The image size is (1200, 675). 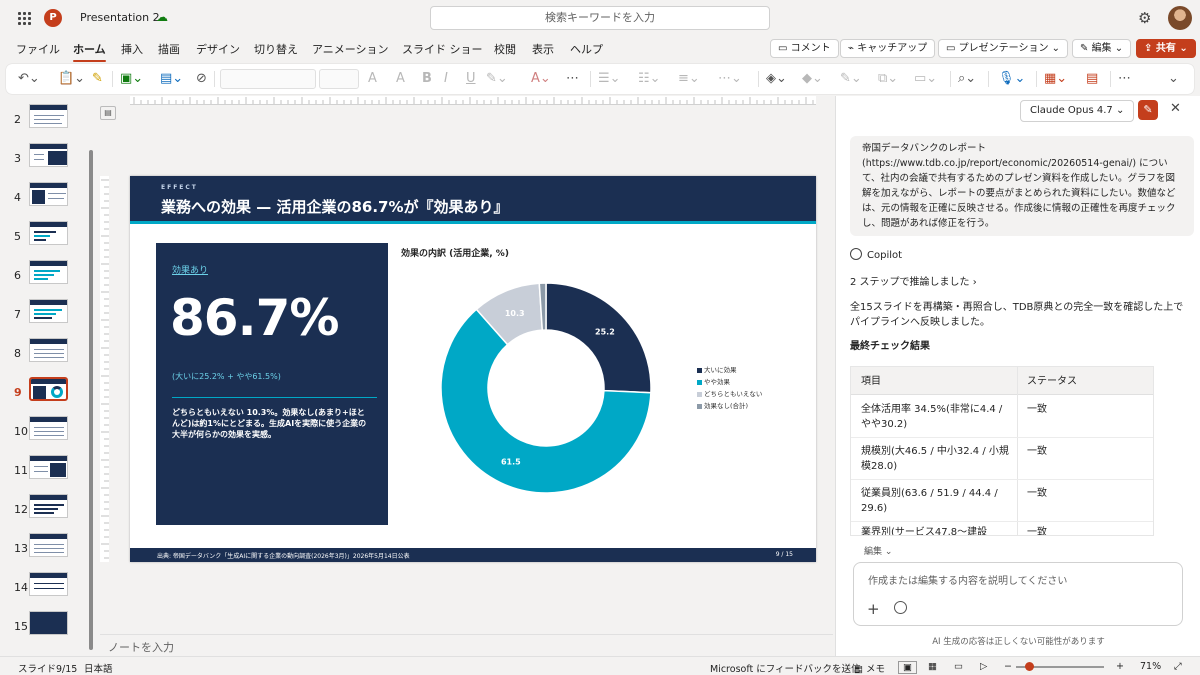 I want to click on thumbnail-slide: 2, so click(x=49, y=119).